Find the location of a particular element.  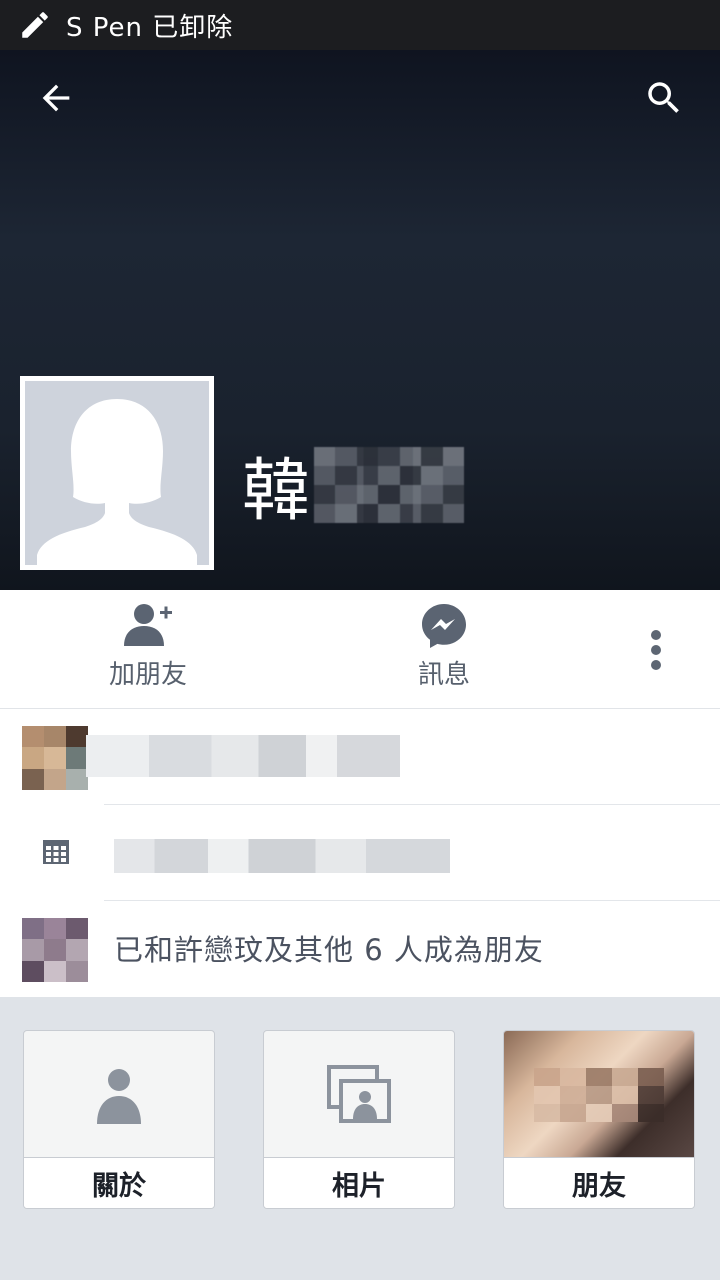

redacted-name-blur is located at coordinates (389, 484).